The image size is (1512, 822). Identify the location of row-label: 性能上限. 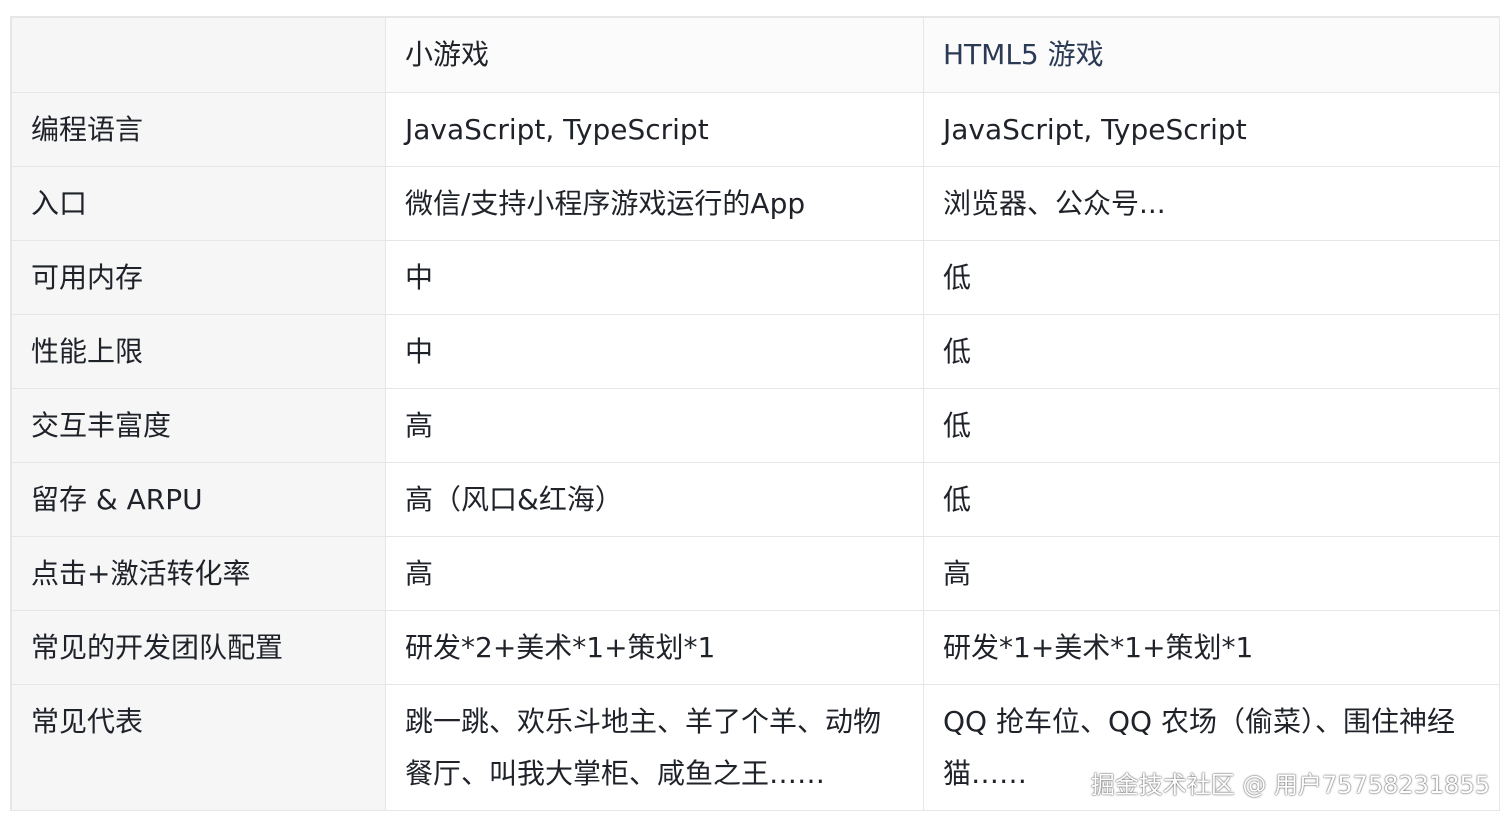
(198, 351).